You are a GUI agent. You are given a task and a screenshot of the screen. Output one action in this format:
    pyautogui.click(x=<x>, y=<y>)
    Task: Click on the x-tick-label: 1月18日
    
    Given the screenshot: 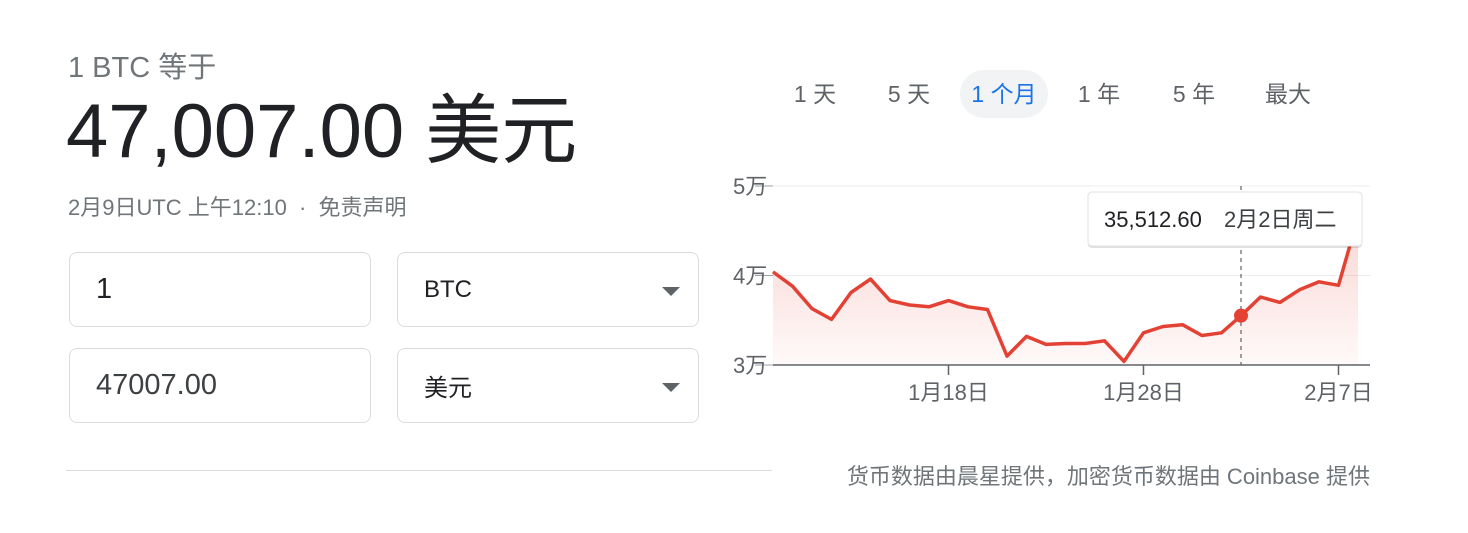 What is the action you would take?
    pyautogui.click(x=948, y=392)
    